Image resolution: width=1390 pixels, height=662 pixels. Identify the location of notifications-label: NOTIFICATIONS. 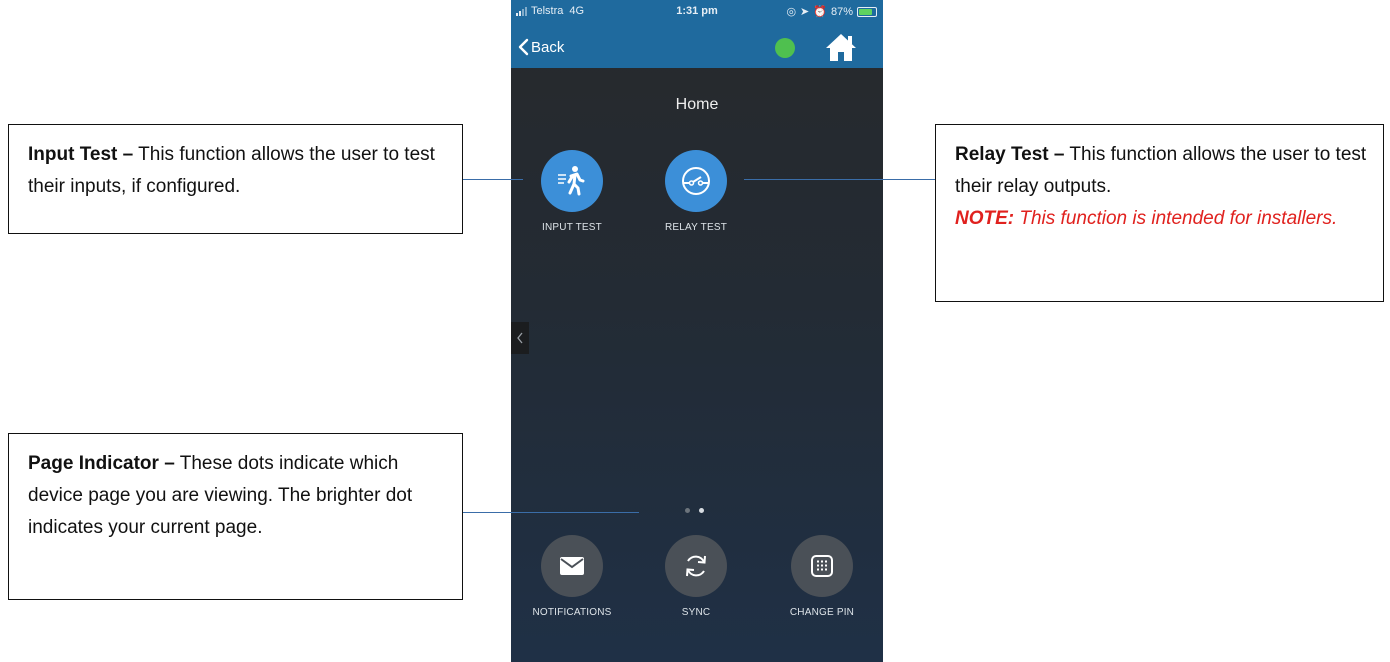
(572, 612).